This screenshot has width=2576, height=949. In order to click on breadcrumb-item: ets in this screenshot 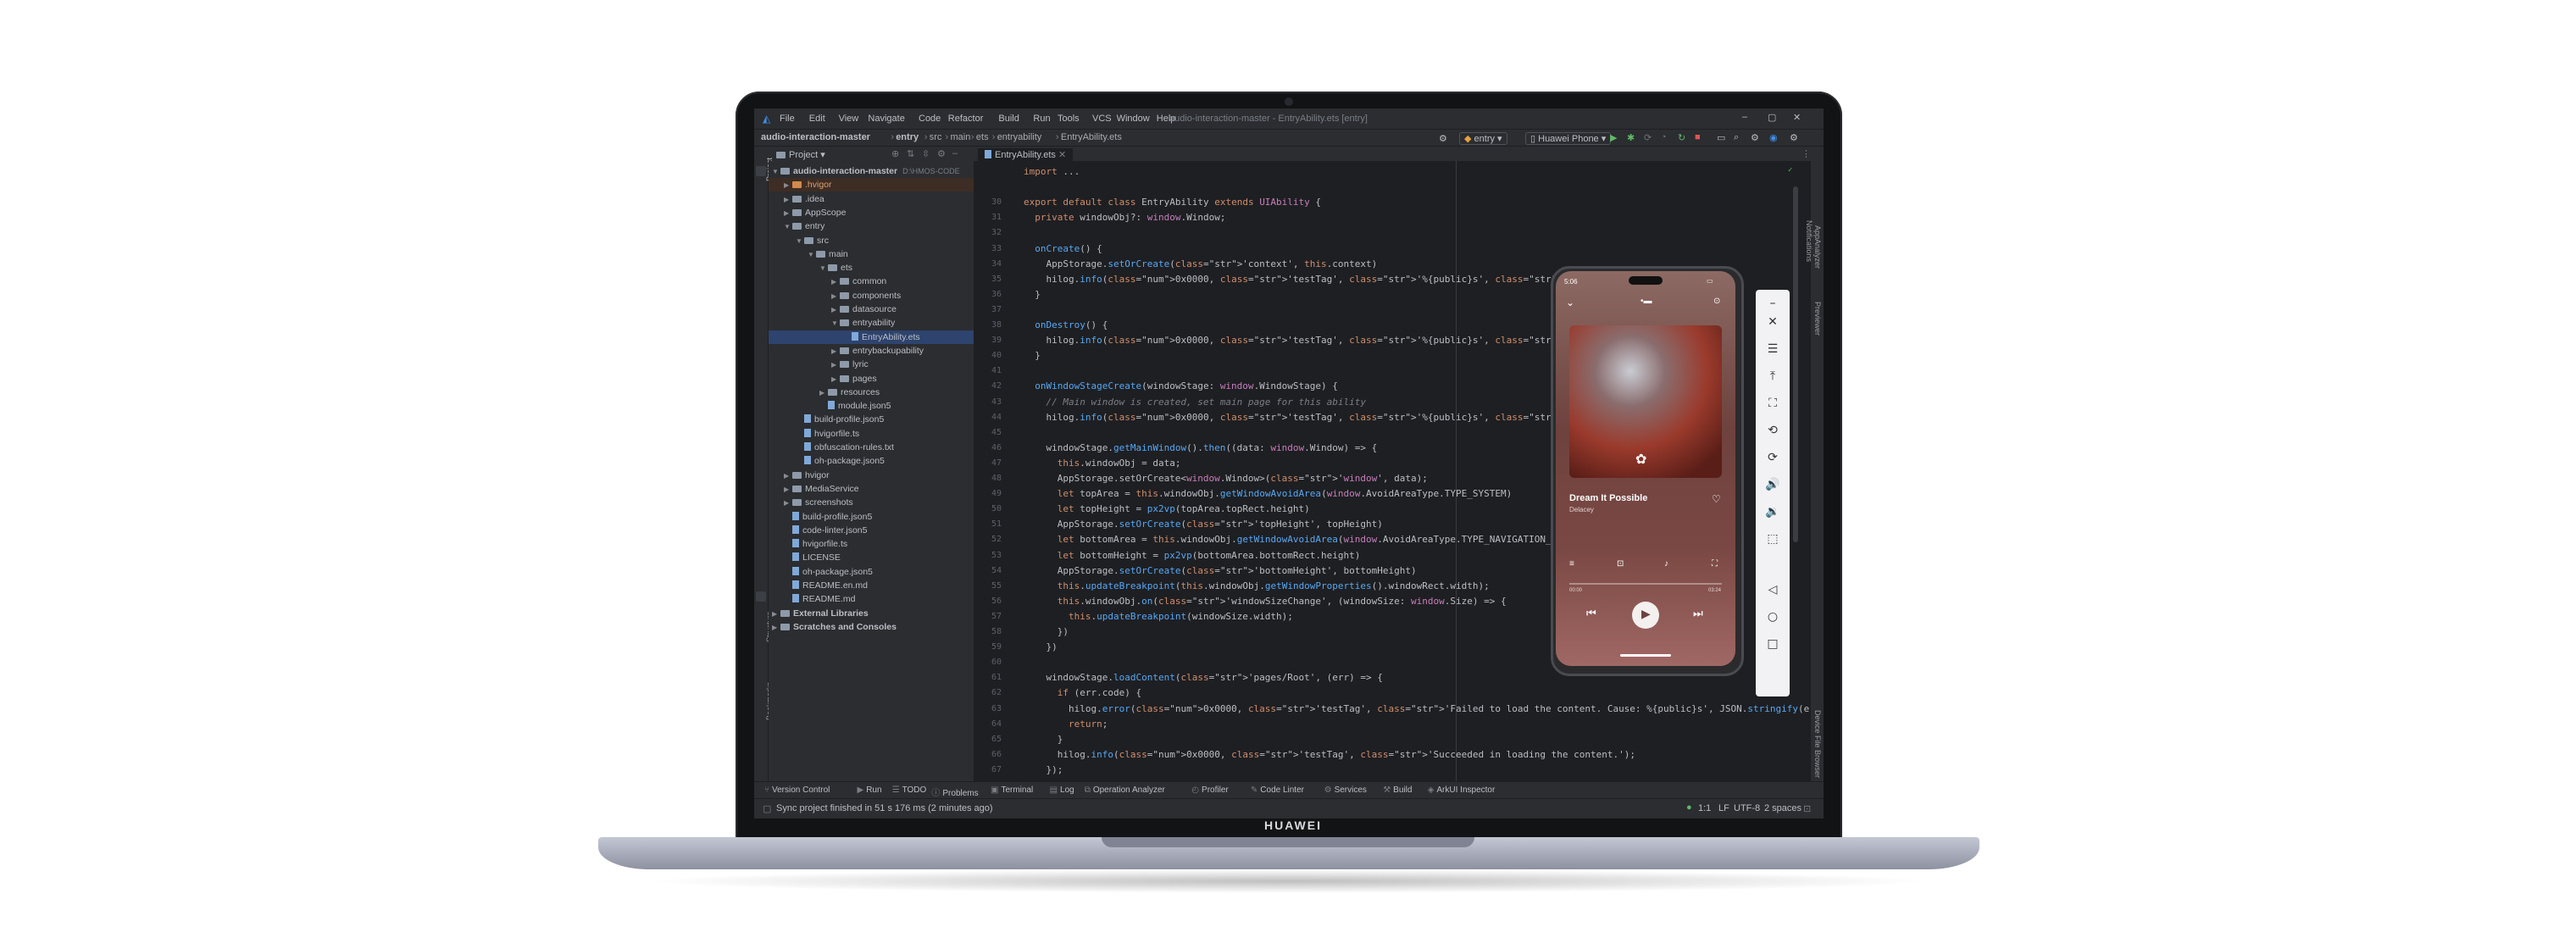, I will do `click(982, 137)`.